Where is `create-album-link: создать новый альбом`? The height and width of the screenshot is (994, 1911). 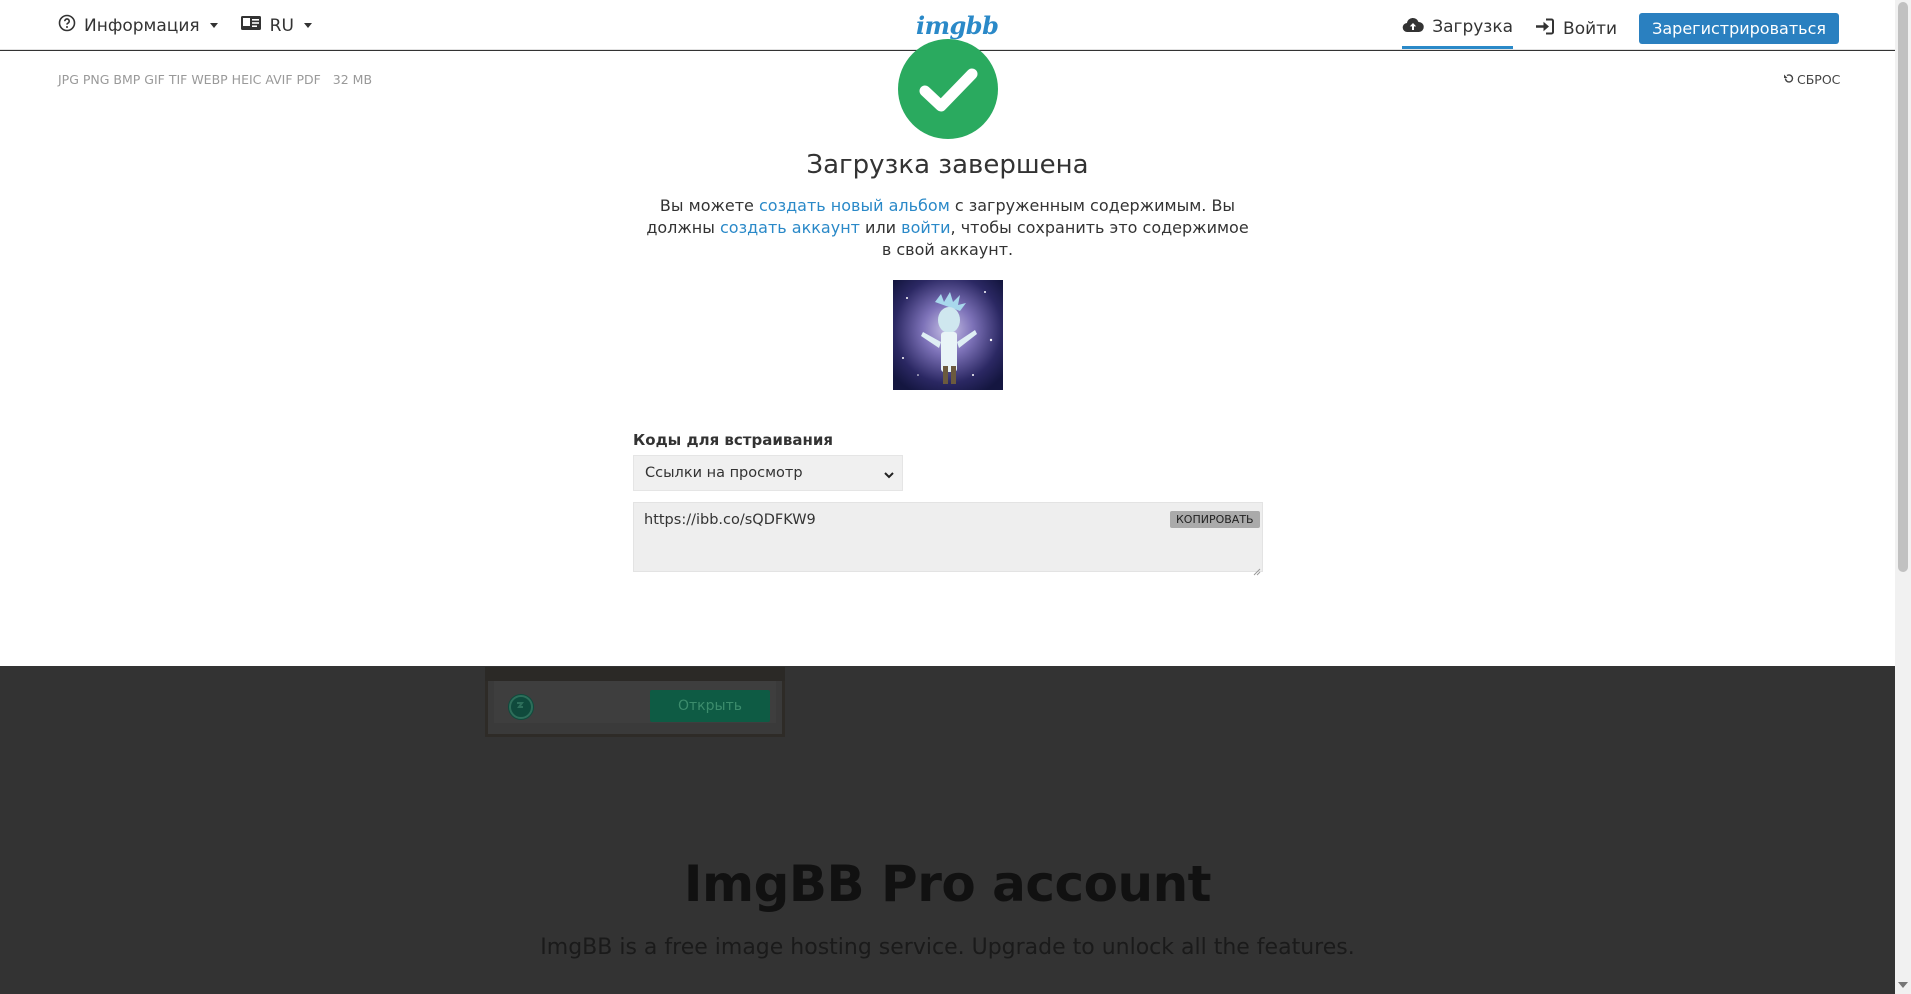
create-album-link: создать новый альбом is located at coordinates (854, 205).